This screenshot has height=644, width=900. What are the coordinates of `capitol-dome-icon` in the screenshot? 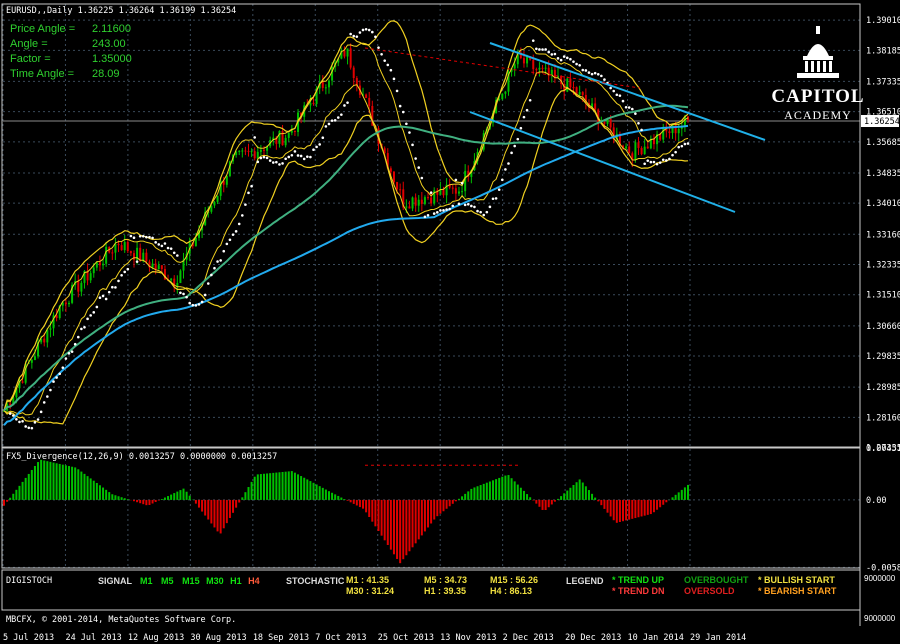 It's located at (818, 52).